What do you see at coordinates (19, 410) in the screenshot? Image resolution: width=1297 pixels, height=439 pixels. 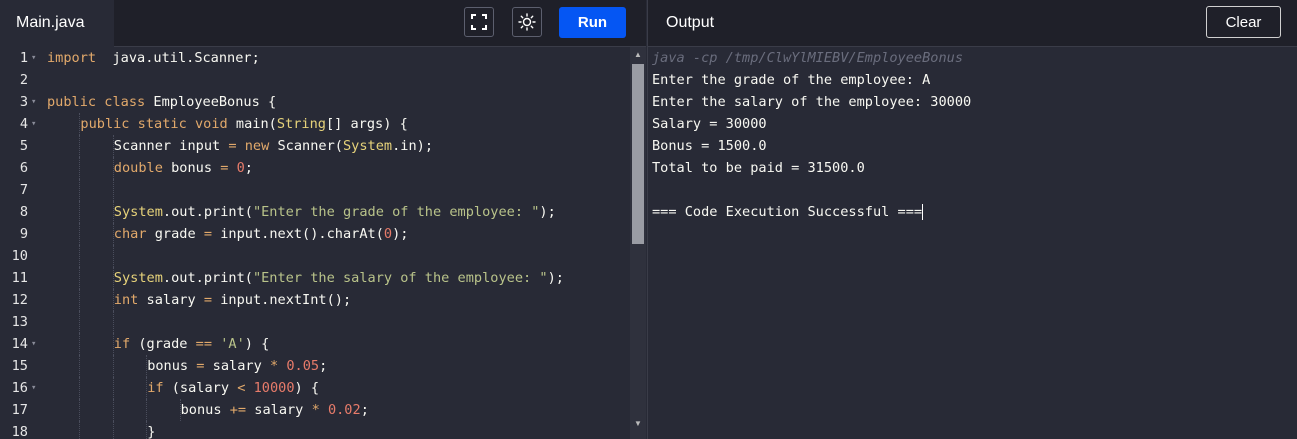 I see `line-number: 17` at bounding box center [19, 410].